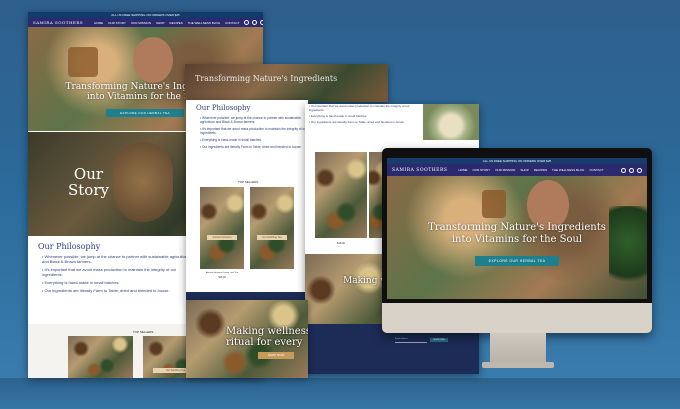 The width and height of the screenshot is (680, 409). What do you see at coordinates (272, 228) in the screenshot?
I see `product-card: Gut Soothing Tea` at bounding box center [272, 228].